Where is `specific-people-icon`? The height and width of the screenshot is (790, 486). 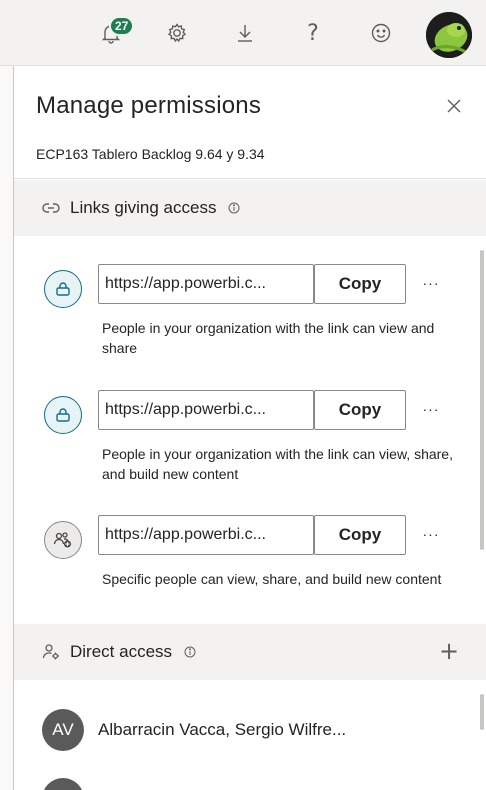
specific-people-icon is located at coordinates (63, 540).